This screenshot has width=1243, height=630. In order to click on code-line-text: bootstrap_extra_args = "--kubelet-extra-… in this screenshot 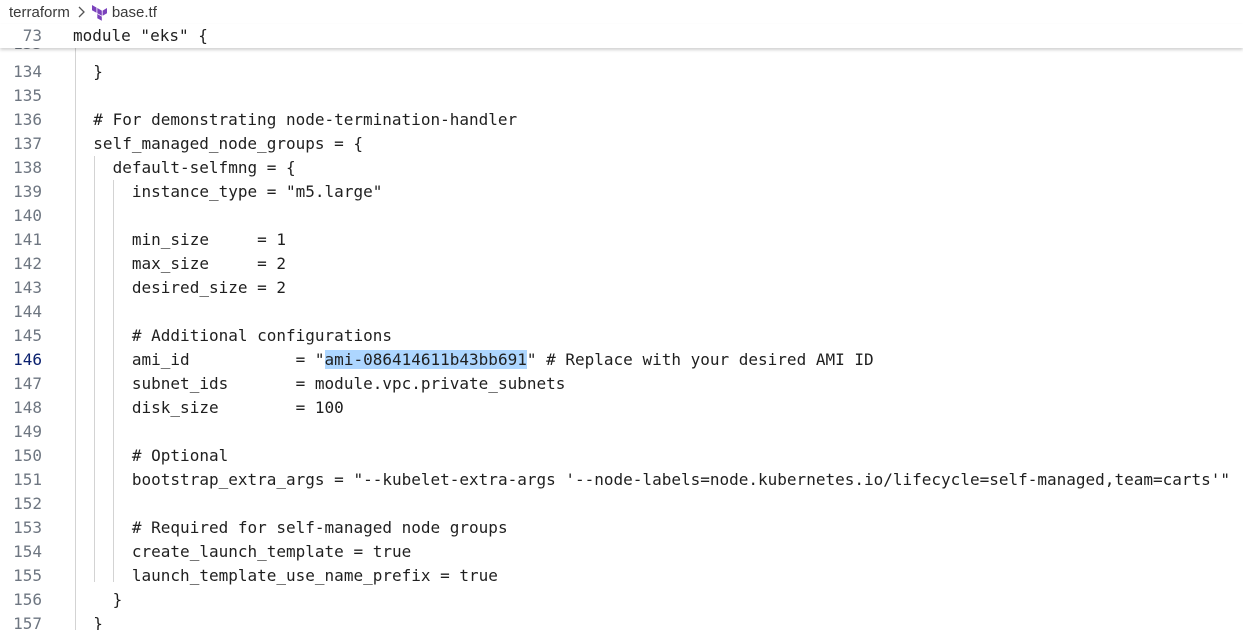, I will do `click(681, 479)`.